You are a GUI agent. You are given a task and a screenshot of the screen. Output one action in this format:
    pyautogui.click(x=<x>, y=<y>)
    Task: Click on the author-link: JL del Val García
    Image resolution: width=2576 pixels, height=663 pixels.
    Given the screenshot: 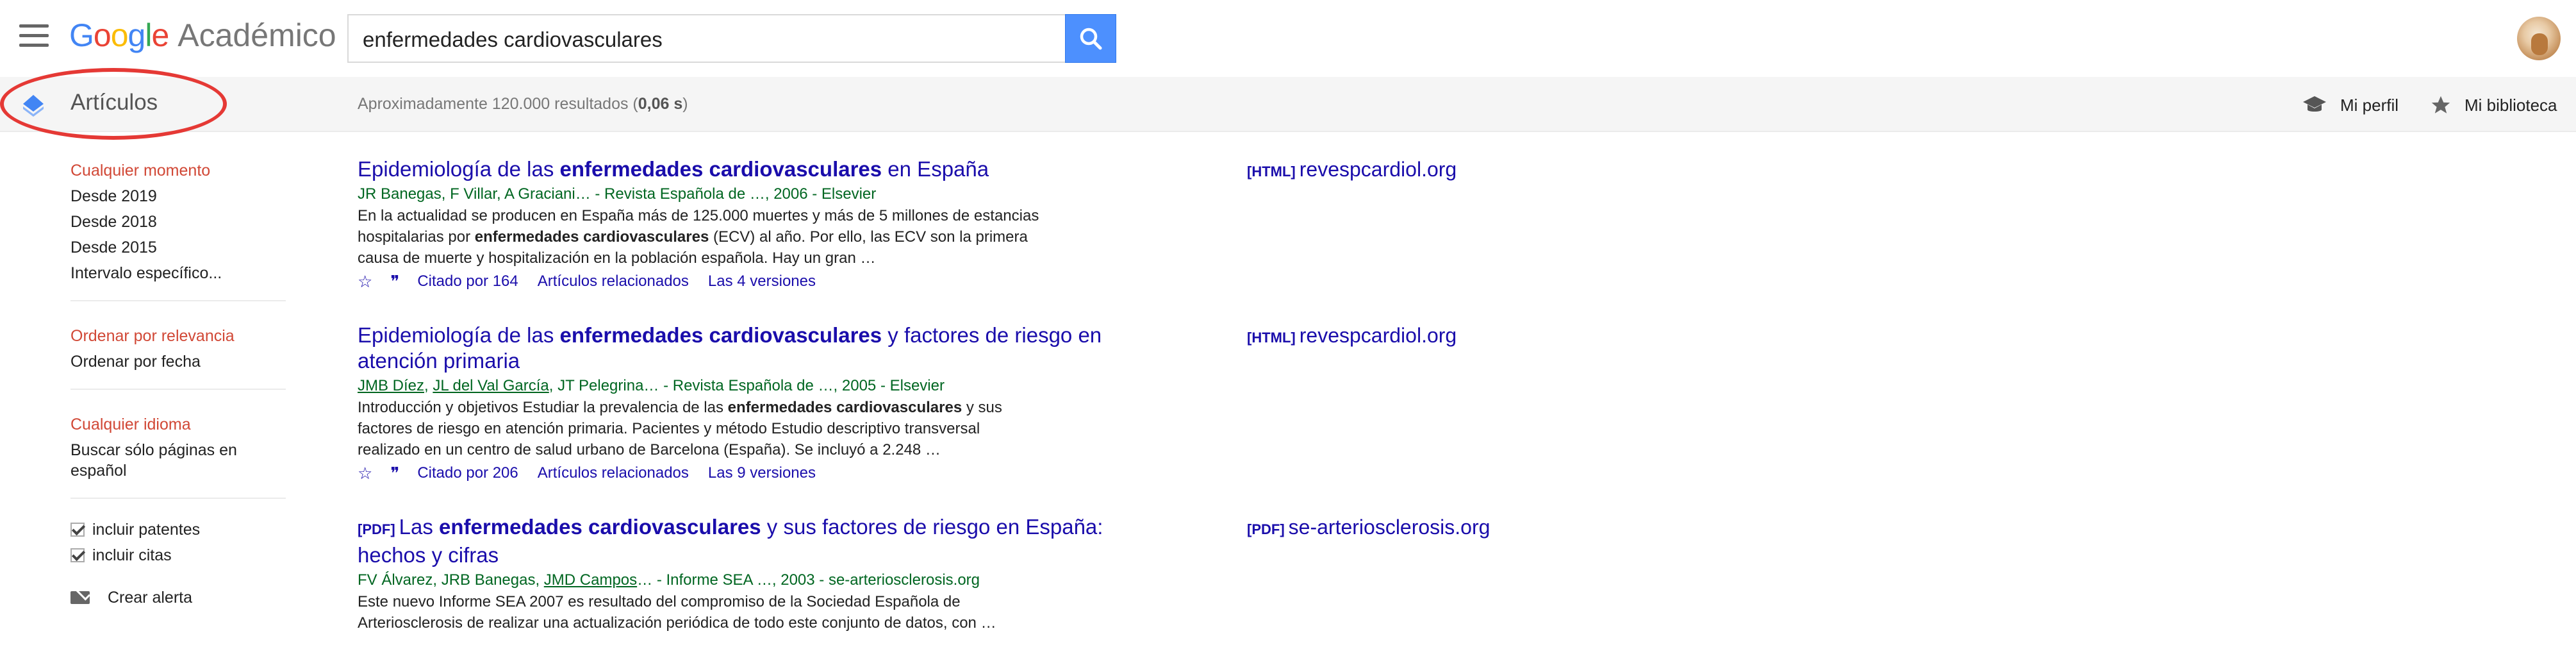 What is the action you would take?
    pyautogui.click(x=491, y=386)
    